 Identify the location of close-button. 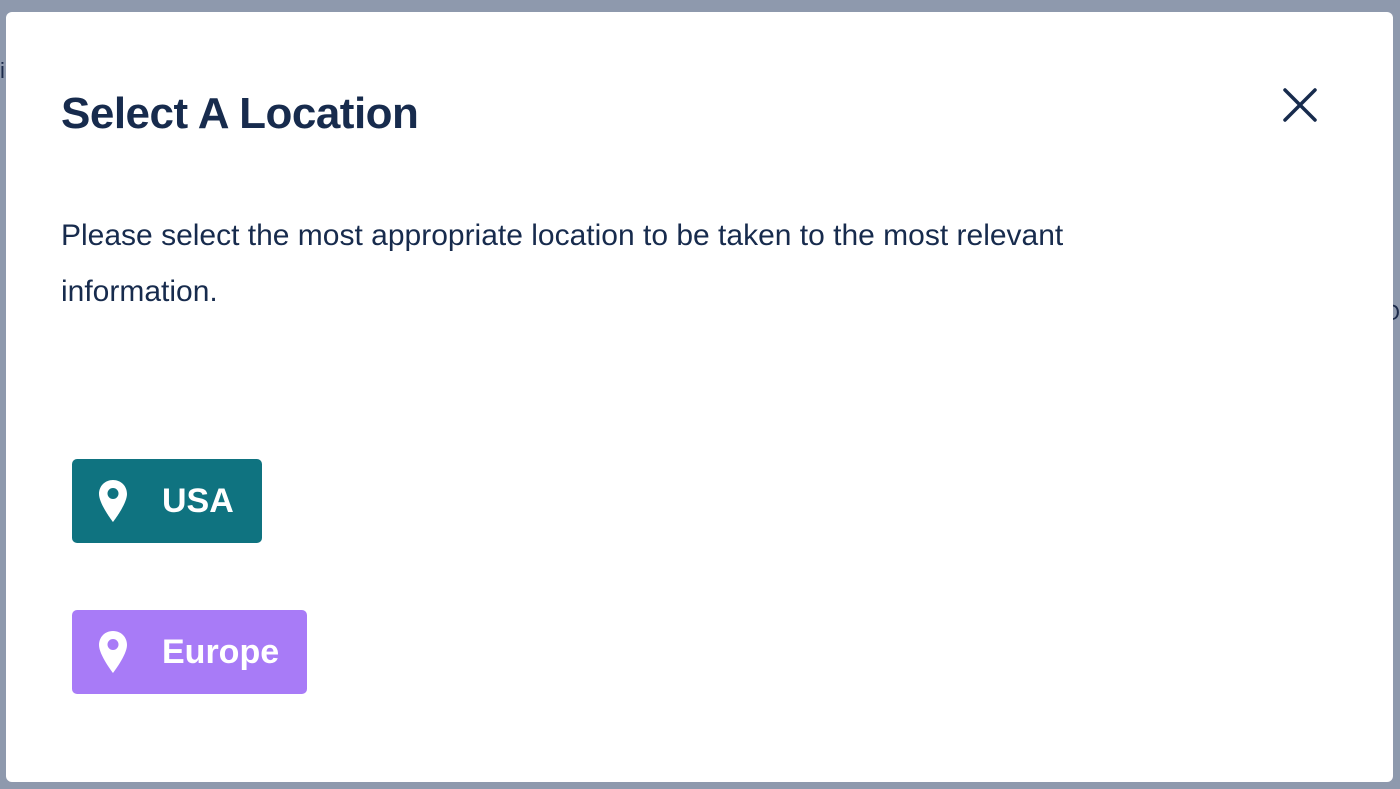
(1300, 106).